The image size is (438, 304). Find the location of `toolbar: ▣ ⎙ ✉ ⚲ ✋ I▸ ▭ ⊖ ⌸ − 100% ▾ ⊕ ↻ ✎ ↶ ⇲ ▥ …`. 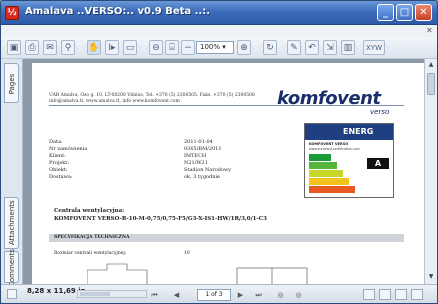

toolbar: ▣ ⎙ ✉ ⚲ ✋ I▸ ▭ ⊖ ⌸ − 100% ▾ ⊕ ↻ ✎ ↶ ⇲ ▥ … is located at coordinates (219, 48).